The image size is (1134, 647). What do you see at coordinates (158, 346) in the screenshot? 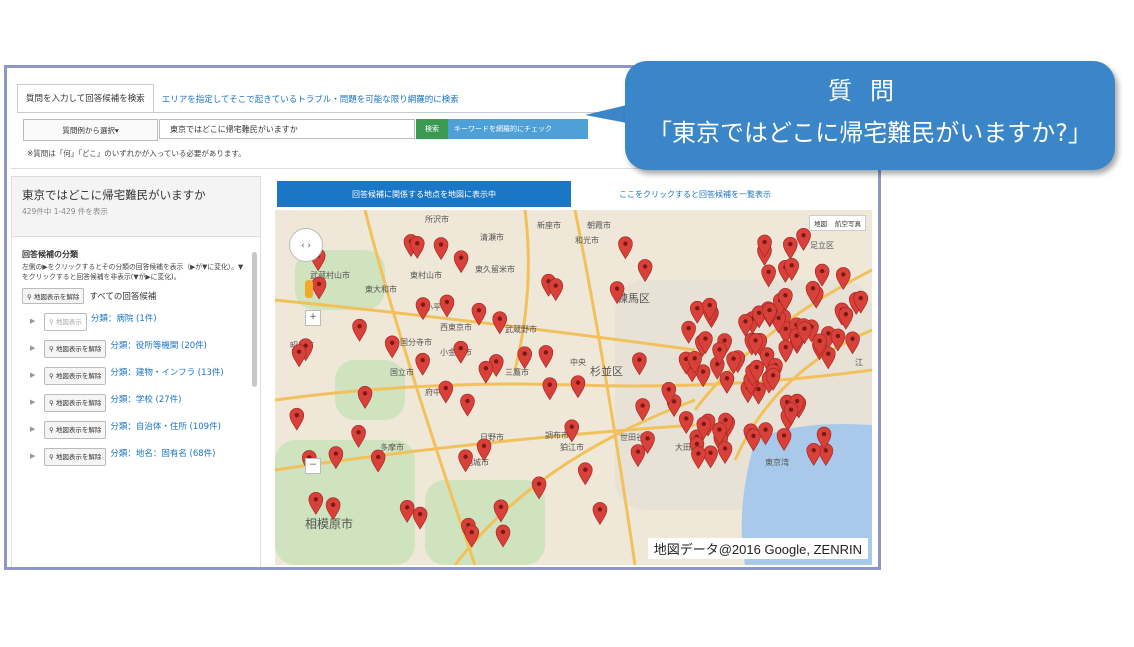
I see `category-label: 分類：役所等機関 (20件)` at bounding box center [158, 346].